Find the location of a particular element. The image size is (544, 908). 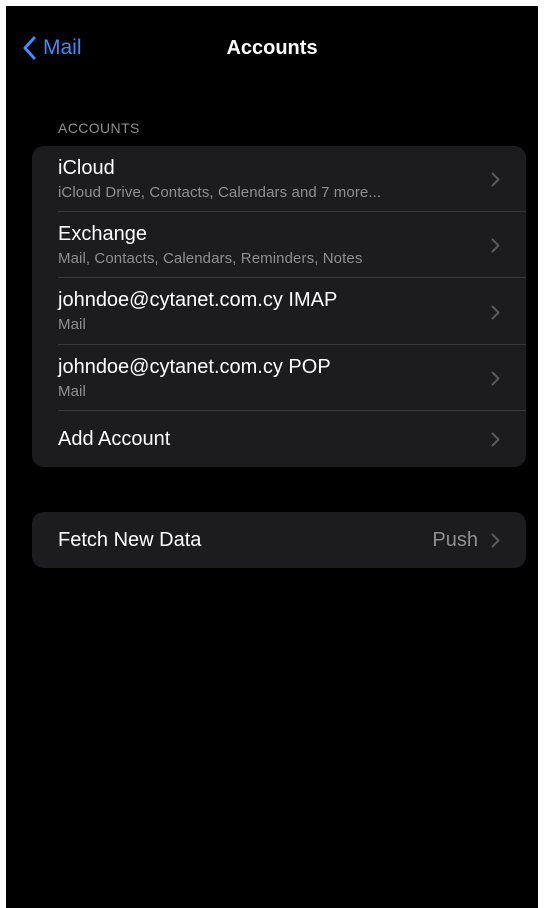

accounts-section-header: ACCOUNTS is located at coordinates (99, 128).